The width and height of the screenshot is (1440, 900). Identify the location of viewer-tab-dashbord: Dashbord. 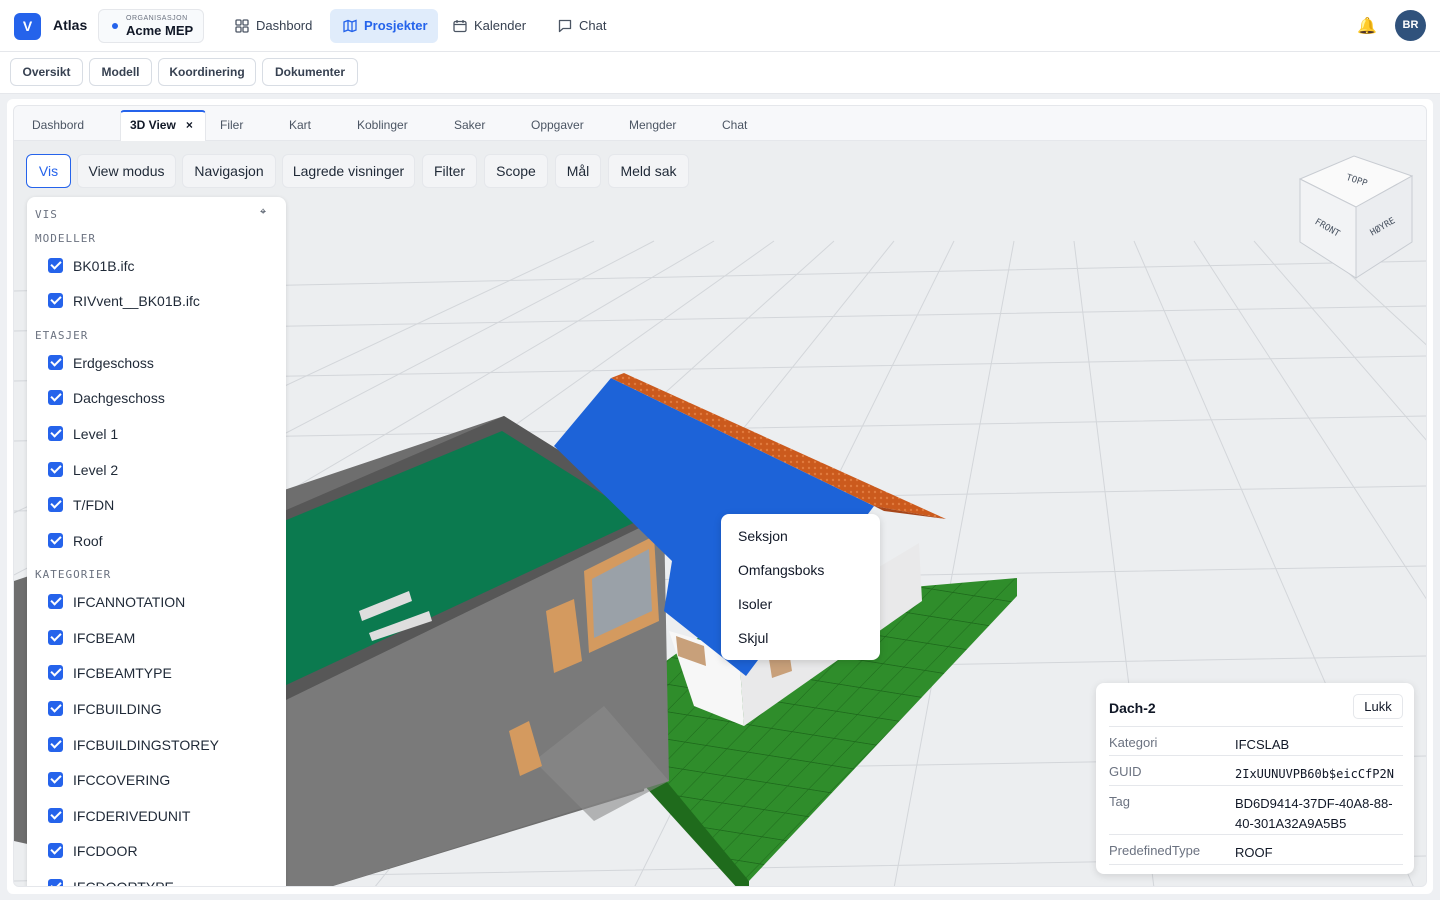
(58, 123).